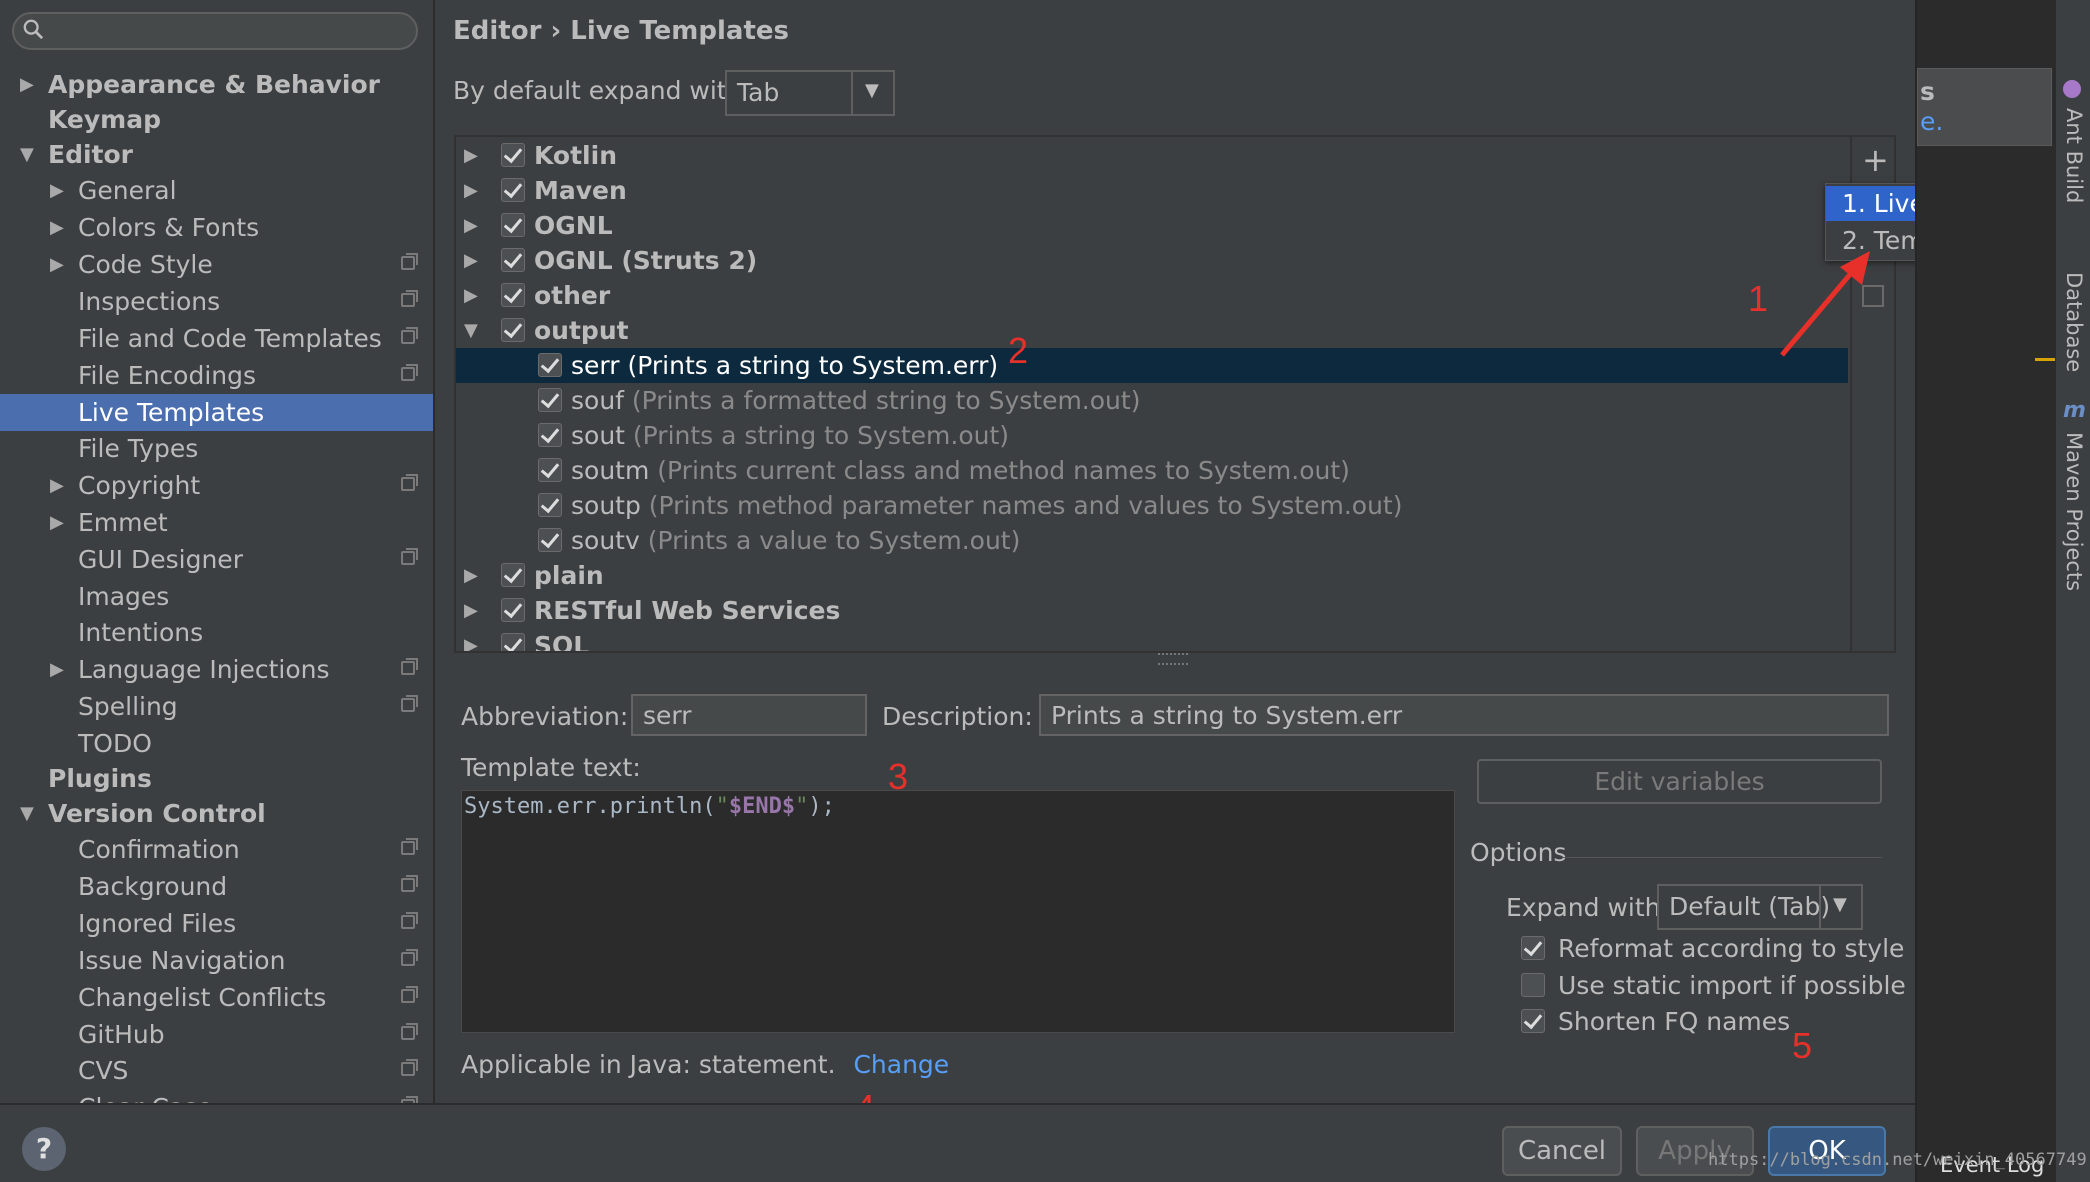 This screenshot has width=2090, height=1182. Describe the element at coordinates (216, 849) in the screenshot. I see `sidebar-item-confirmation: Confirmation` at that location.